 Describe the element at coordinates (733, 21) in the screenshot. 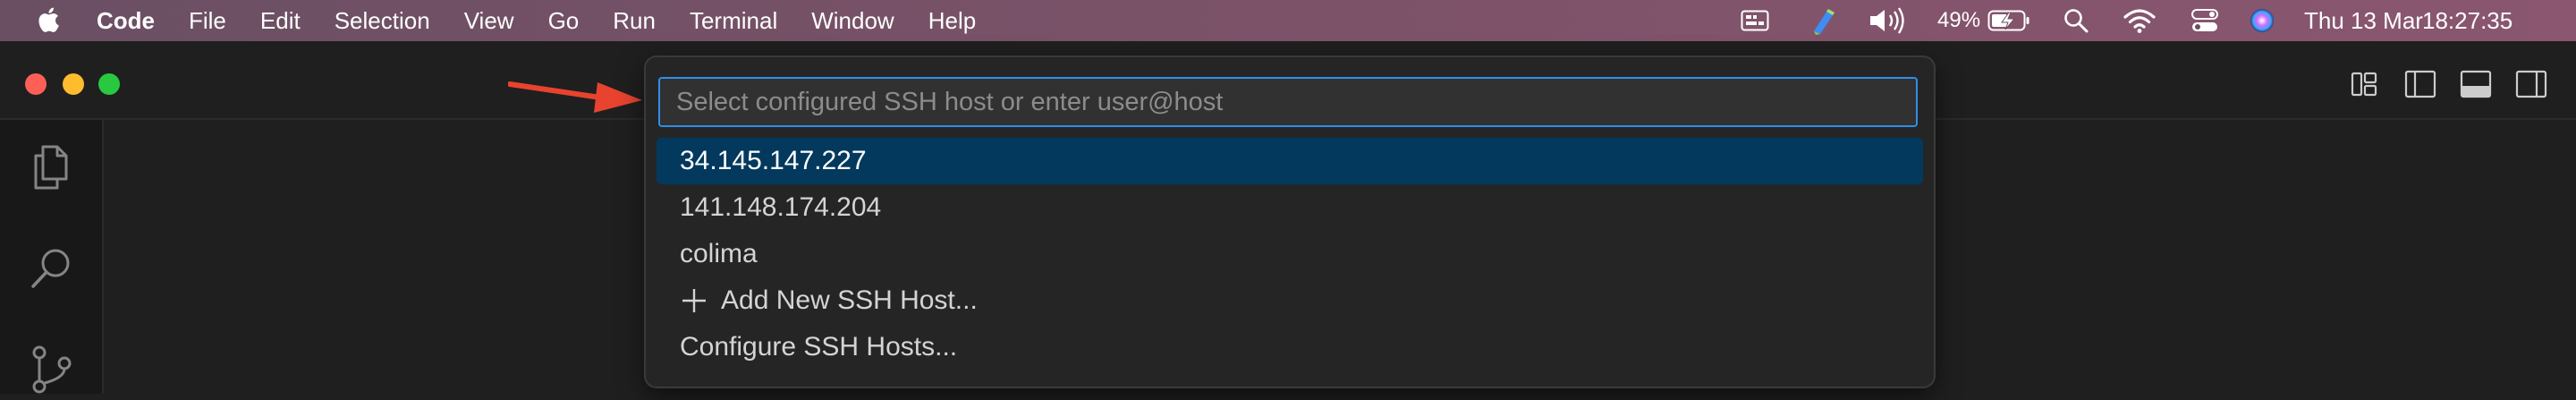

I see `menu-terminal: Terminal` at that location.